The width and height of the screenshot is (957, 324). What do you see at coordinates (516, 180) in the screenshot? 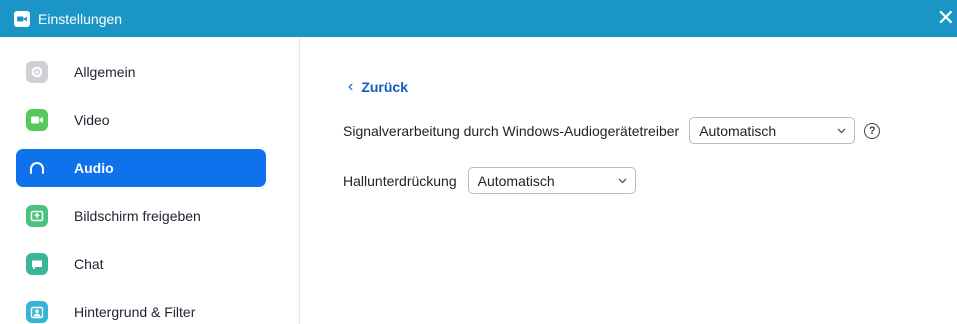
I see `echo-cancellation-value: Automatisch` at bounding box center [516, 180].